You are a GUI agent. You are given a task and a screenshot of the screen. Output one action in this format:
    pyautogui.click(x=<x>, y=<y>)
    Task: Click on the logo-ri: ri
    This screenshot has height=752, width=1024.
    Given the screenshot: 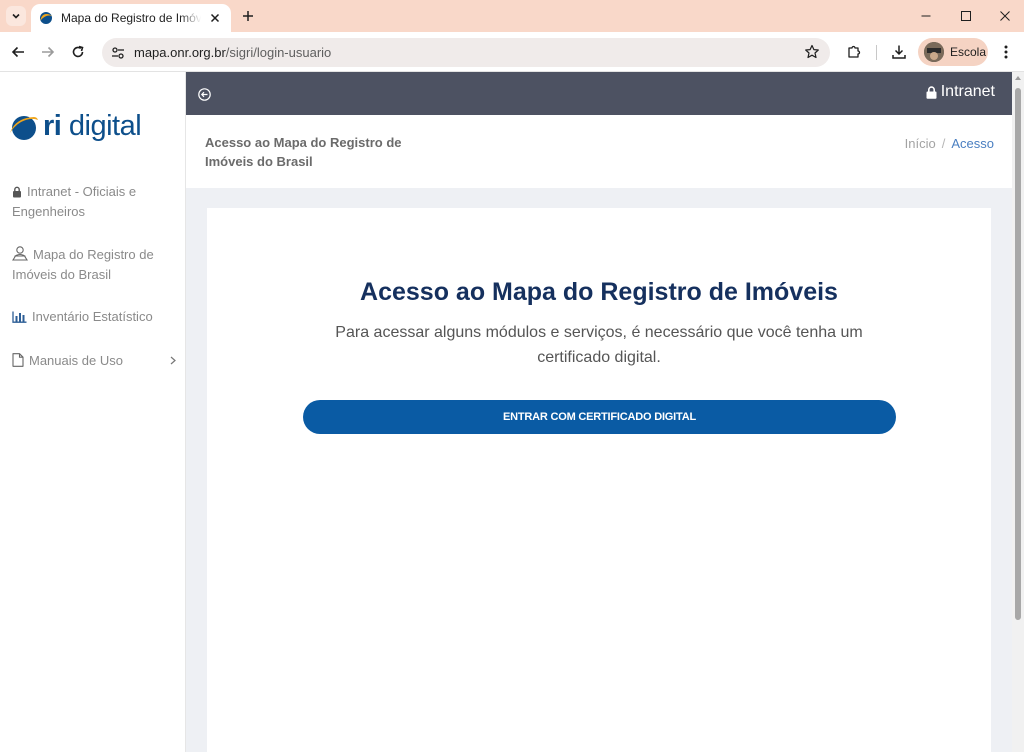 What is the action you would take?
    pyautogui.click(x=52, y=125)
    